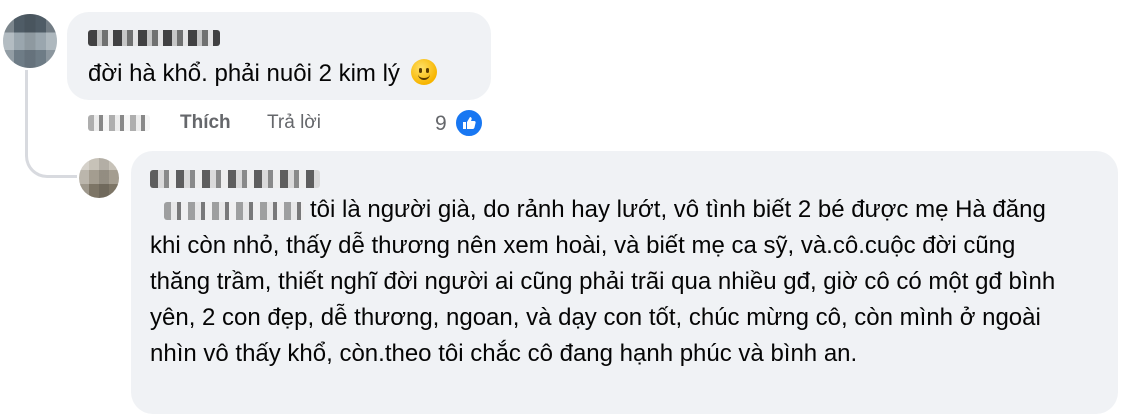  I want to click on like-link: Thích, so click(205, 123).